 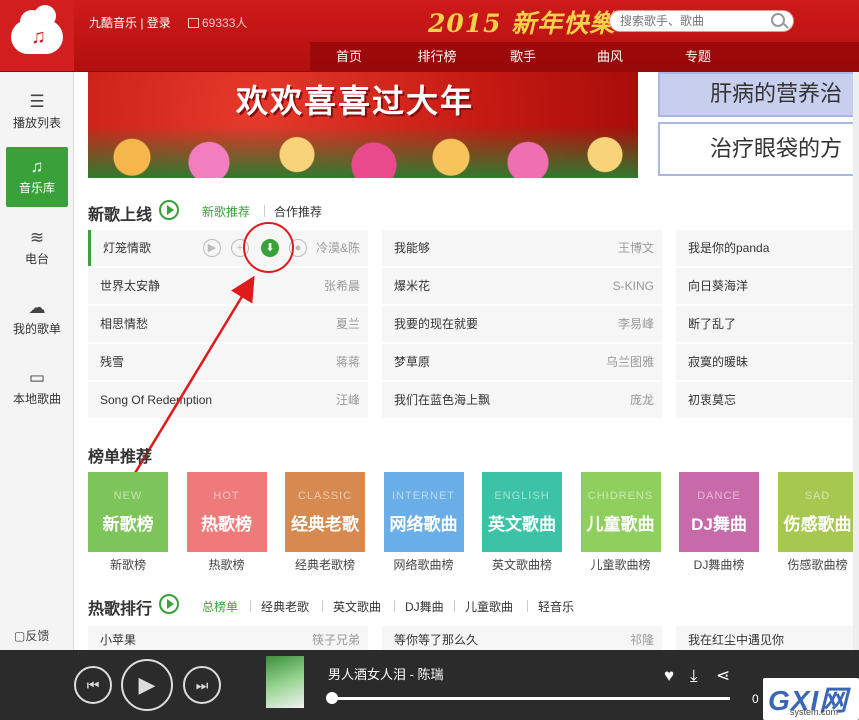 What do you see at coordinates (522, 23) in the screenshot?
I see `festive-banner-text: 2015 新年快樂` at bounding box center [522, 23].